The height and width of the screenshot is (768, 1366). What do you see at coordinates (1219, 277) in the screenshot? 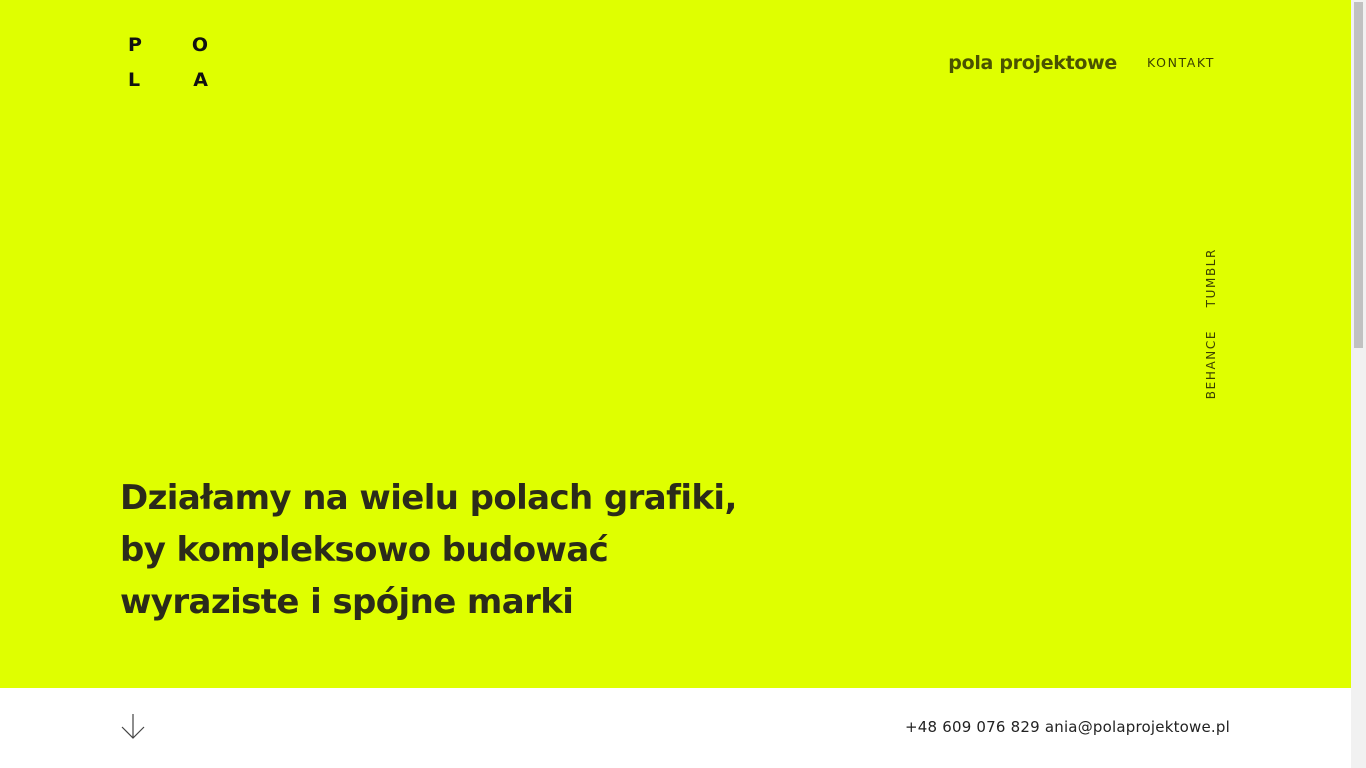
I see `tumblr-link: TUMBLR` at bounding box center [1219, 277].